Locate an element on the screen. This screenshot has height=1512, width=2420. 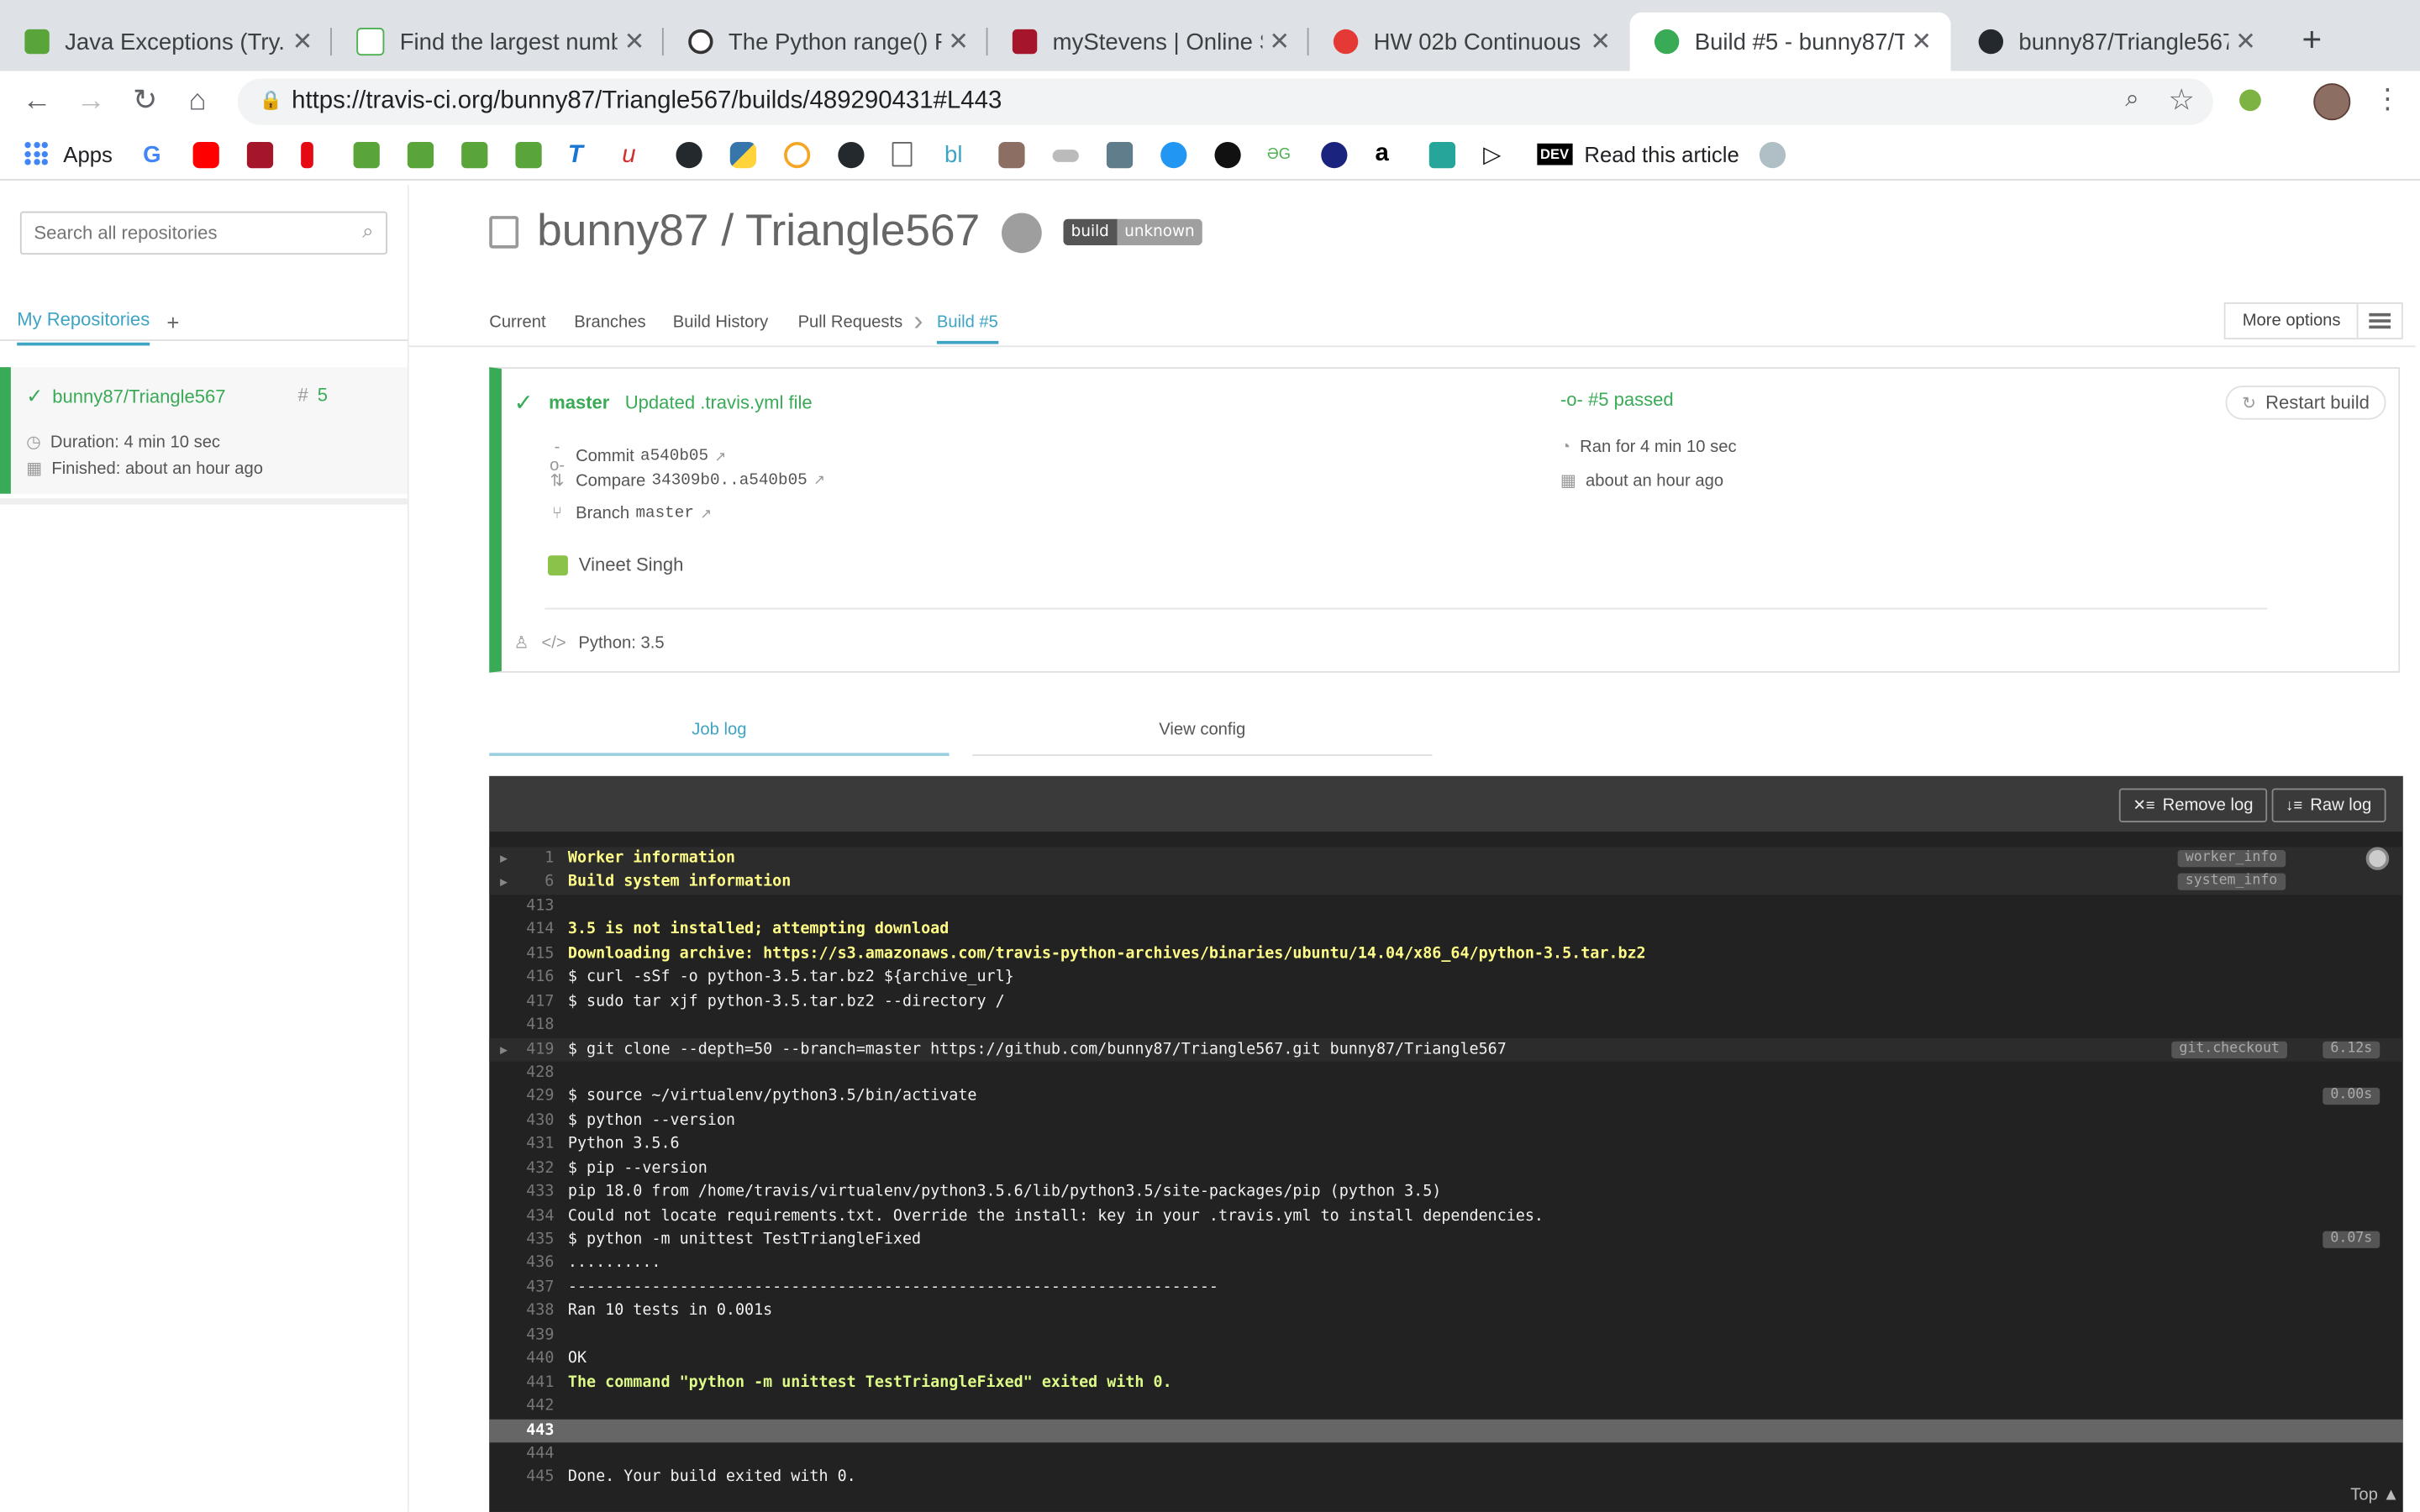
line-number-link: 417 is located at coordinates (522, 1001).